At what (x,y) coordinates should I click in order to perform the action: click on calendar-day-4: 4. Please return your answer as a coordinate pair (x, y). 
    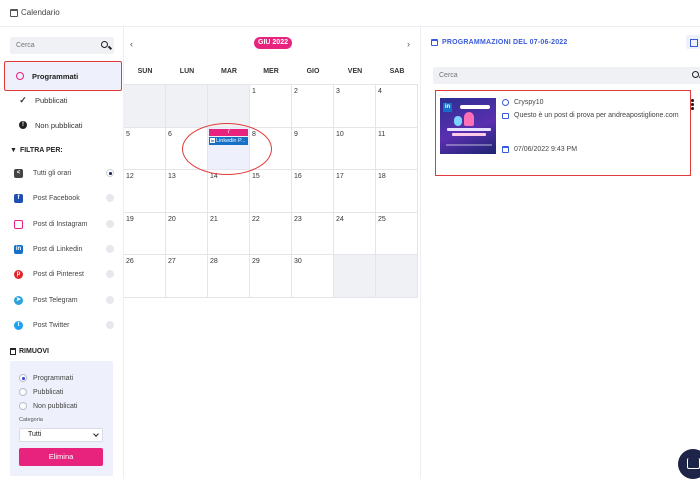
    Looking at the image, I should click on (397, 106).